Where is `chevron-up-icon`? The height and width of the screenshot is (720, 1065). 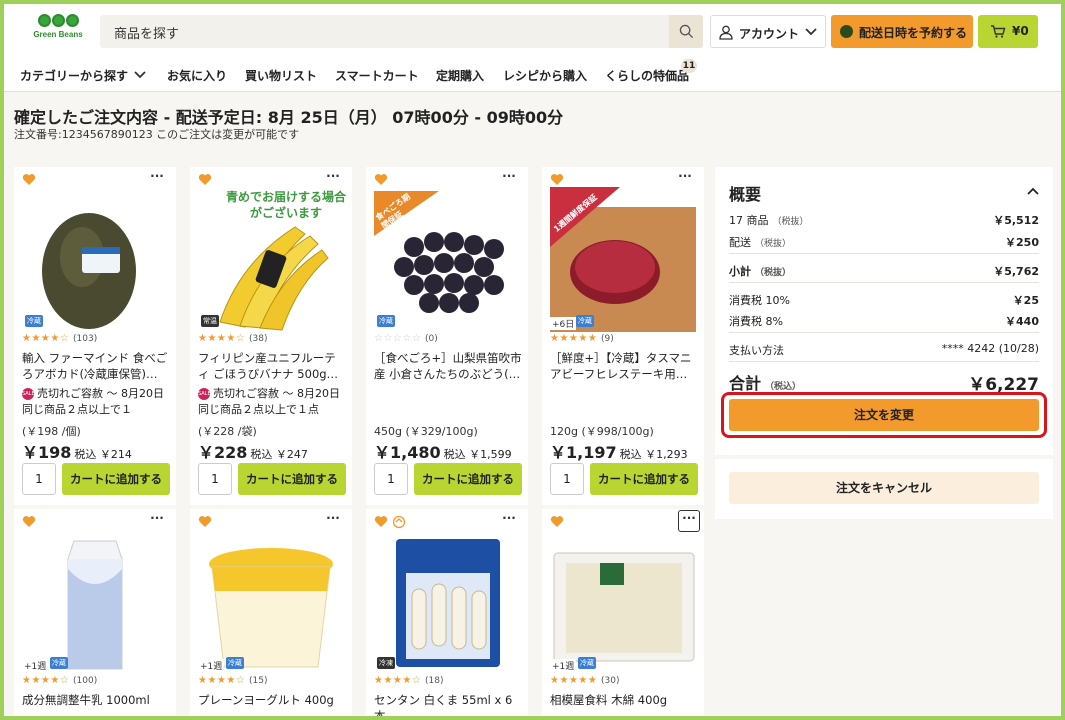
chevron-up-icon is located at coordinates (1033, 191).